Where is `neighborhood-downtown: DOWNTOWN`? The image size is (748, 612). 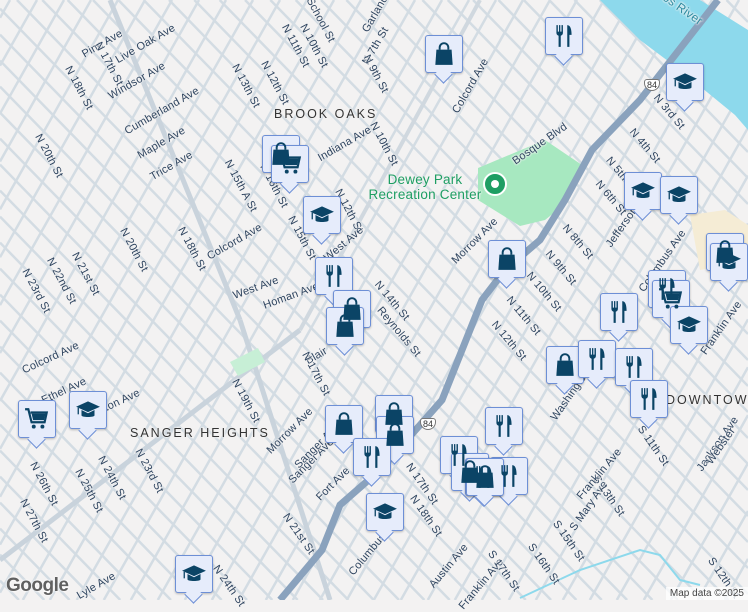 neighborhood-downtown: DOWNTOWN is located at coordinates (707, 400).